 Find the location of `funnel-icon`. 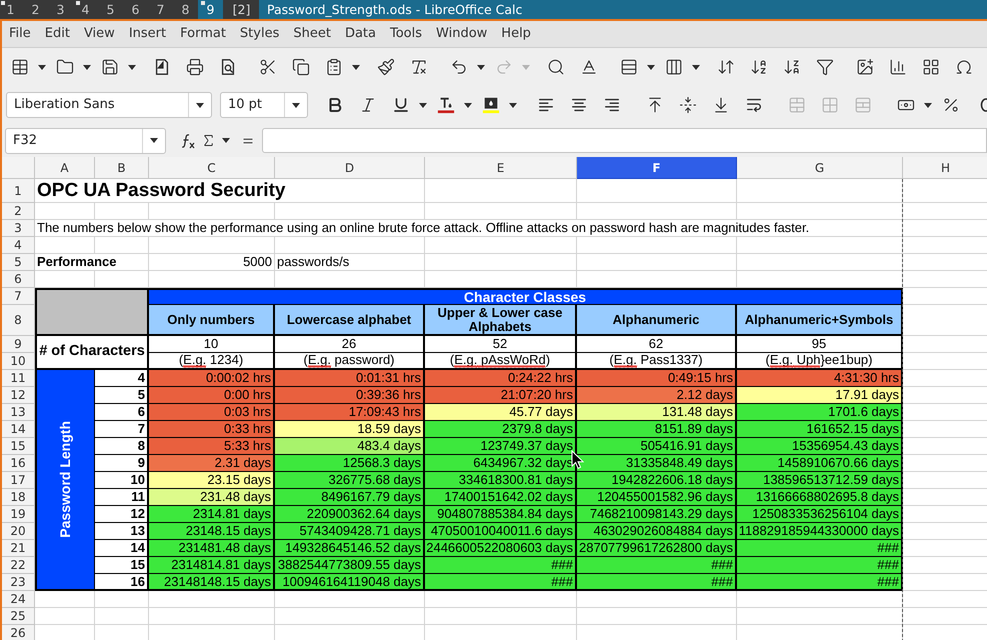

funnel-icon is located at coordinates (825, 67).